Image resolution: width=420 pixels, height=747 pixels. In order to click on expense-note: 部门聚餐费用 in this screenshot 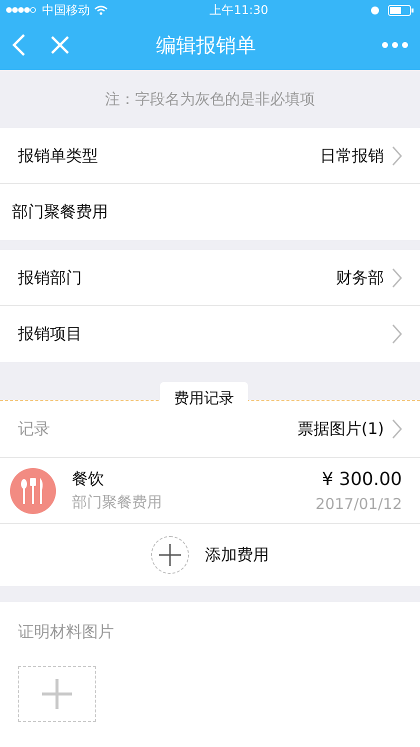, I will do `click(117, 503)`.